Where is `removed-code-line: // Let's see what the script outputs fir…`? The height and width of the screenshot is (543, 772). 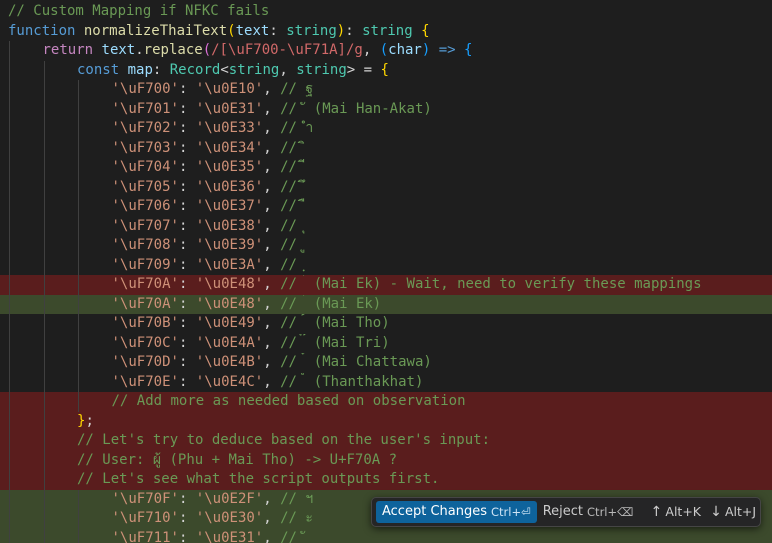
removed-code-line: // Let's see what the script outputs fir… is located at coordinates (386, 480).